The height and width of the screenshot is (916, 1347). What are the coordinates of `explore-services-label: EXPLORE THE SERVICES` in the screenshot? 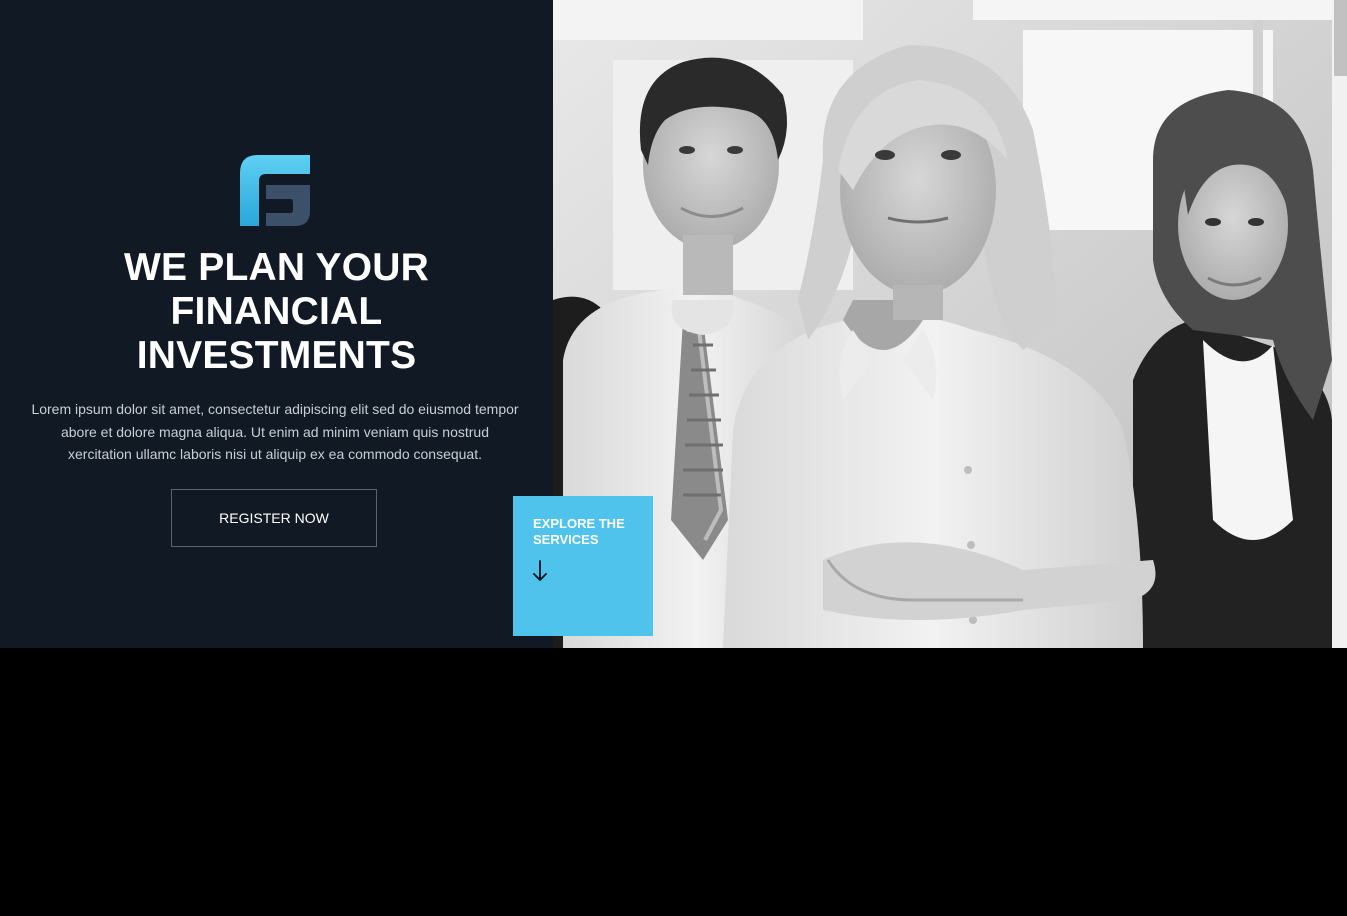 It's located at (579, 531).